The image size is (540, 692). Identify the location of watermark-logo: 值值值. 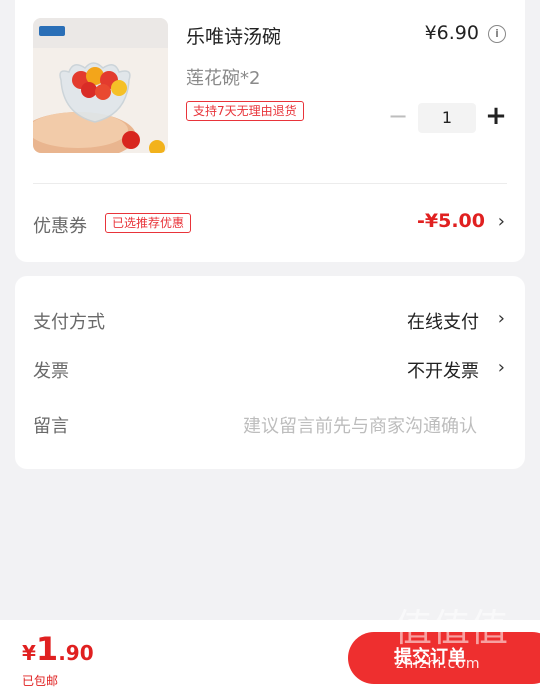
(451, 628).